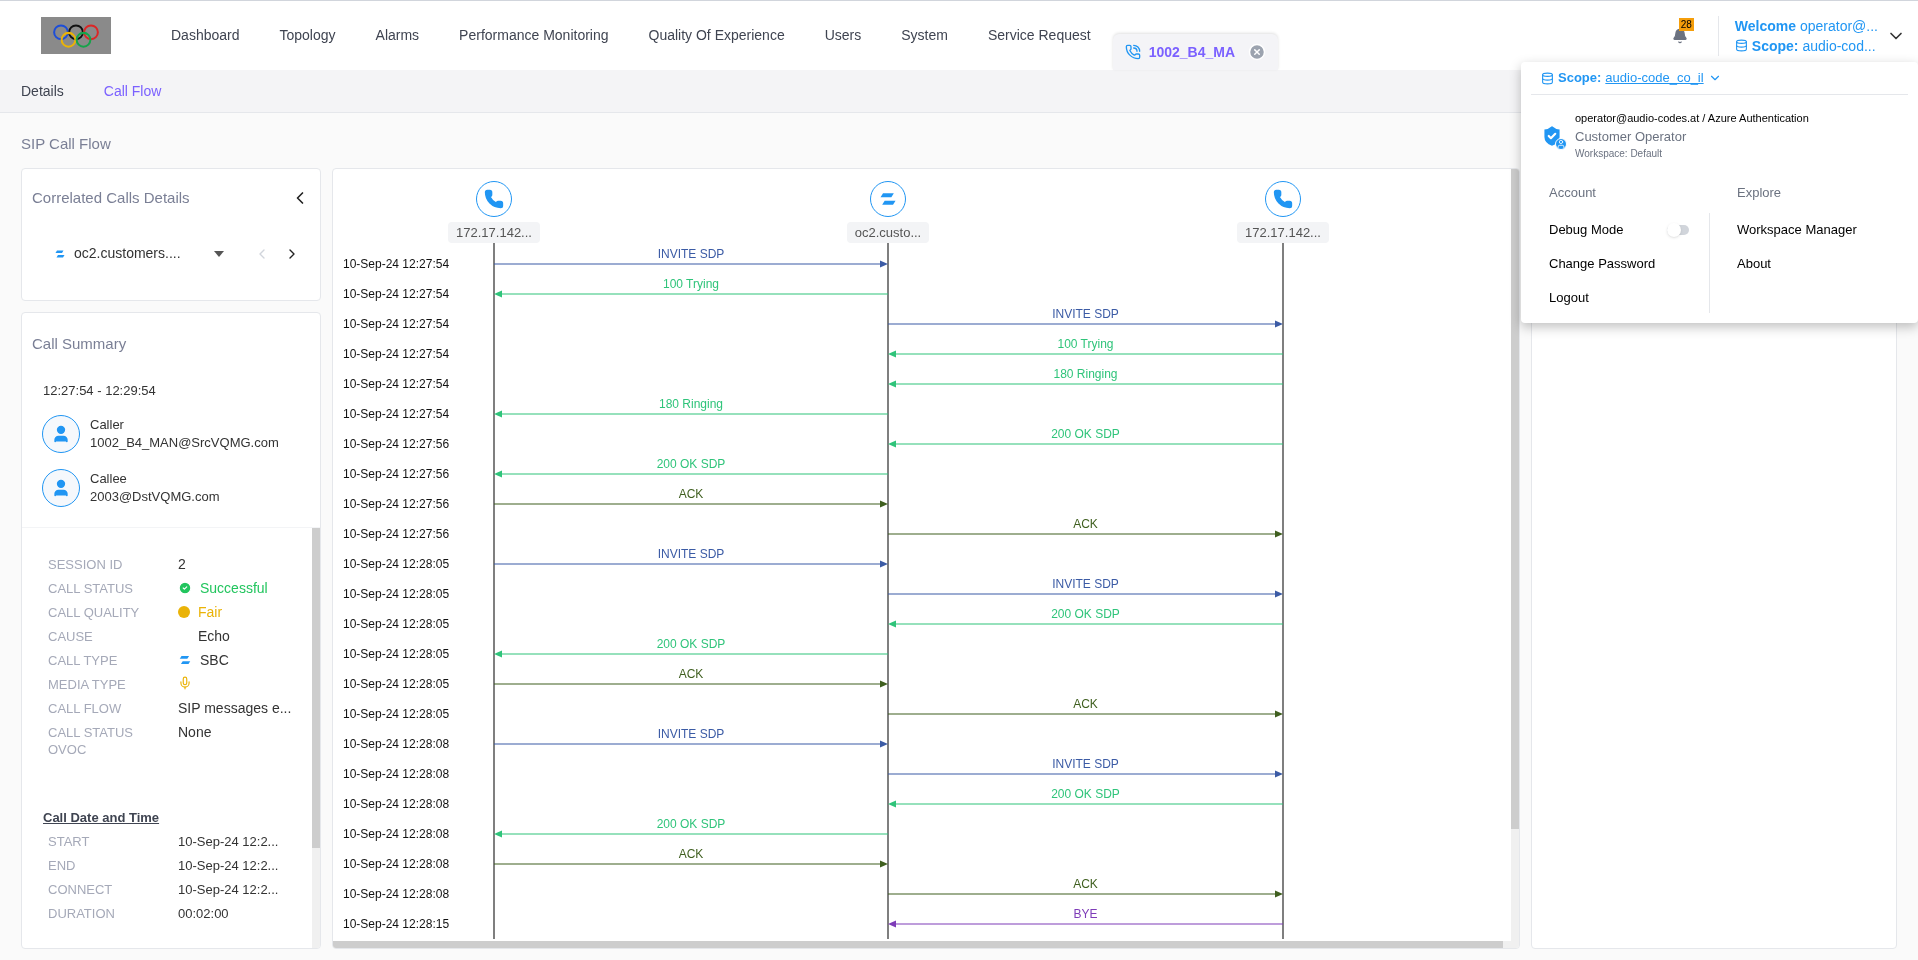 The height and width of the screenshot is (960, 1918). What do you see at coordinates (204, 913) in the screenshot?
I see `field-value: 00:02:00` at bounding box center [204, 913].